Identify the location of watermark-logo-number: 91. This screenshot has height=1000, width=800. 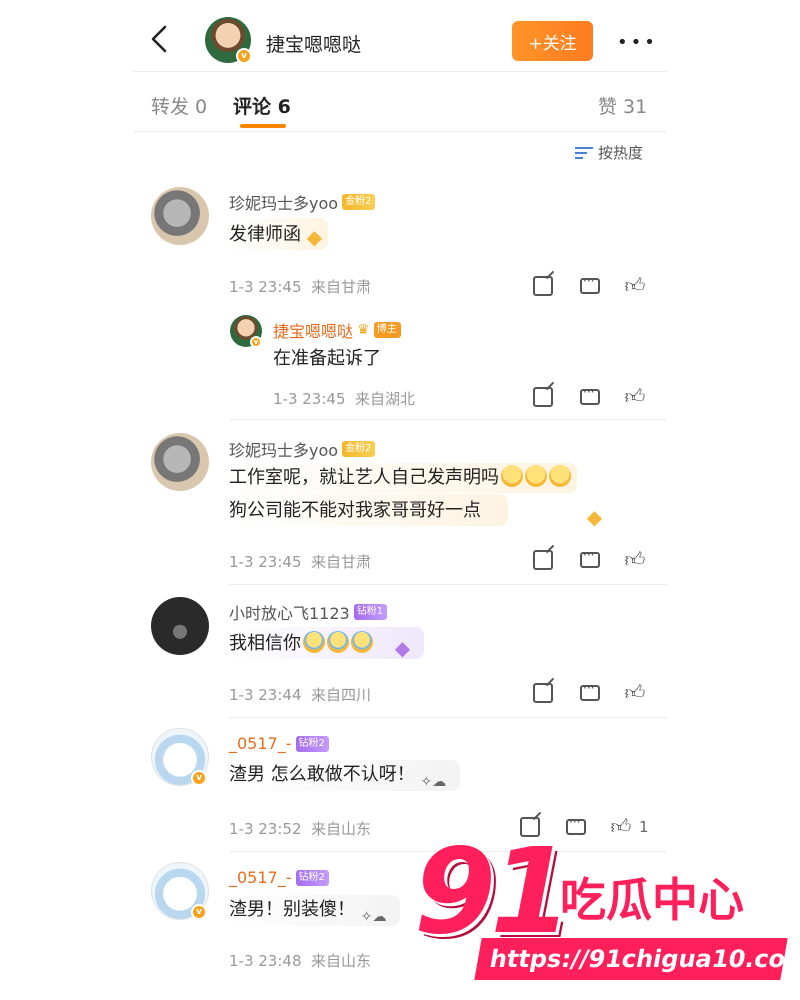
(493, 891).